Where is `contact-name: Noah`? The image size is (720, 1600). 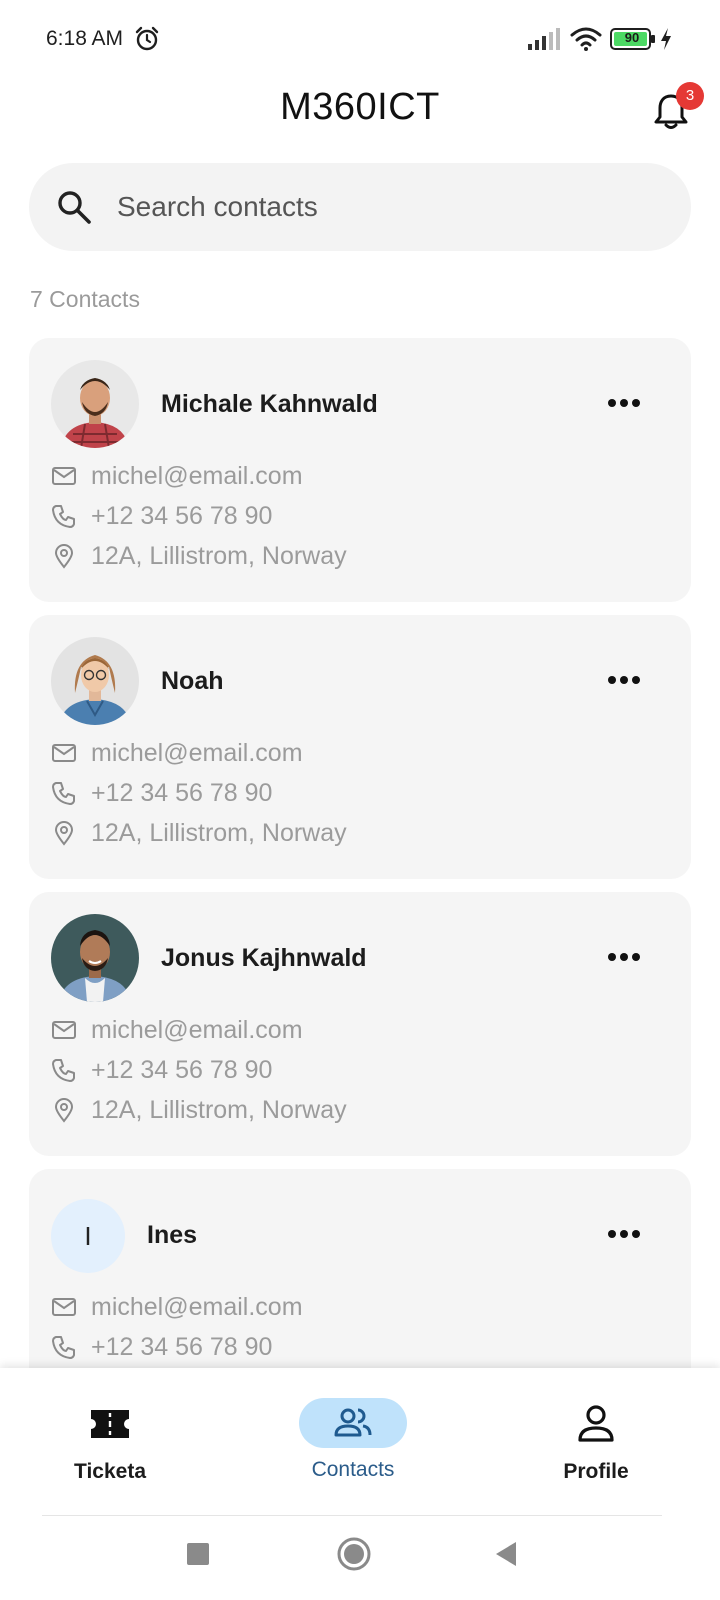
contact-name: Noah is located at coordinates (192, 681).